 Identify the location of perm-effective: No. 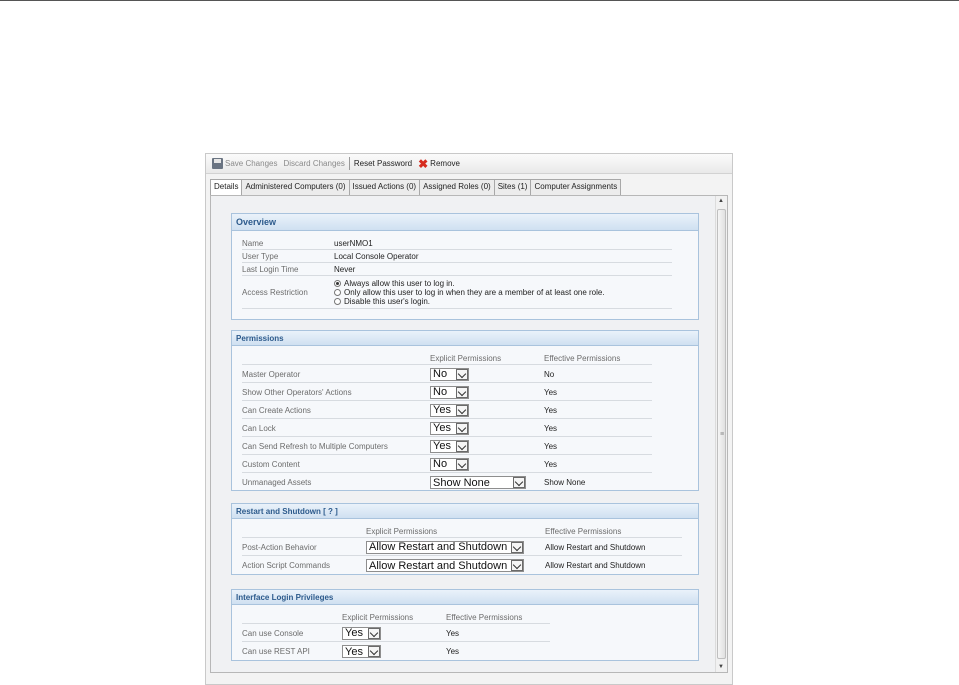
(549, 374).